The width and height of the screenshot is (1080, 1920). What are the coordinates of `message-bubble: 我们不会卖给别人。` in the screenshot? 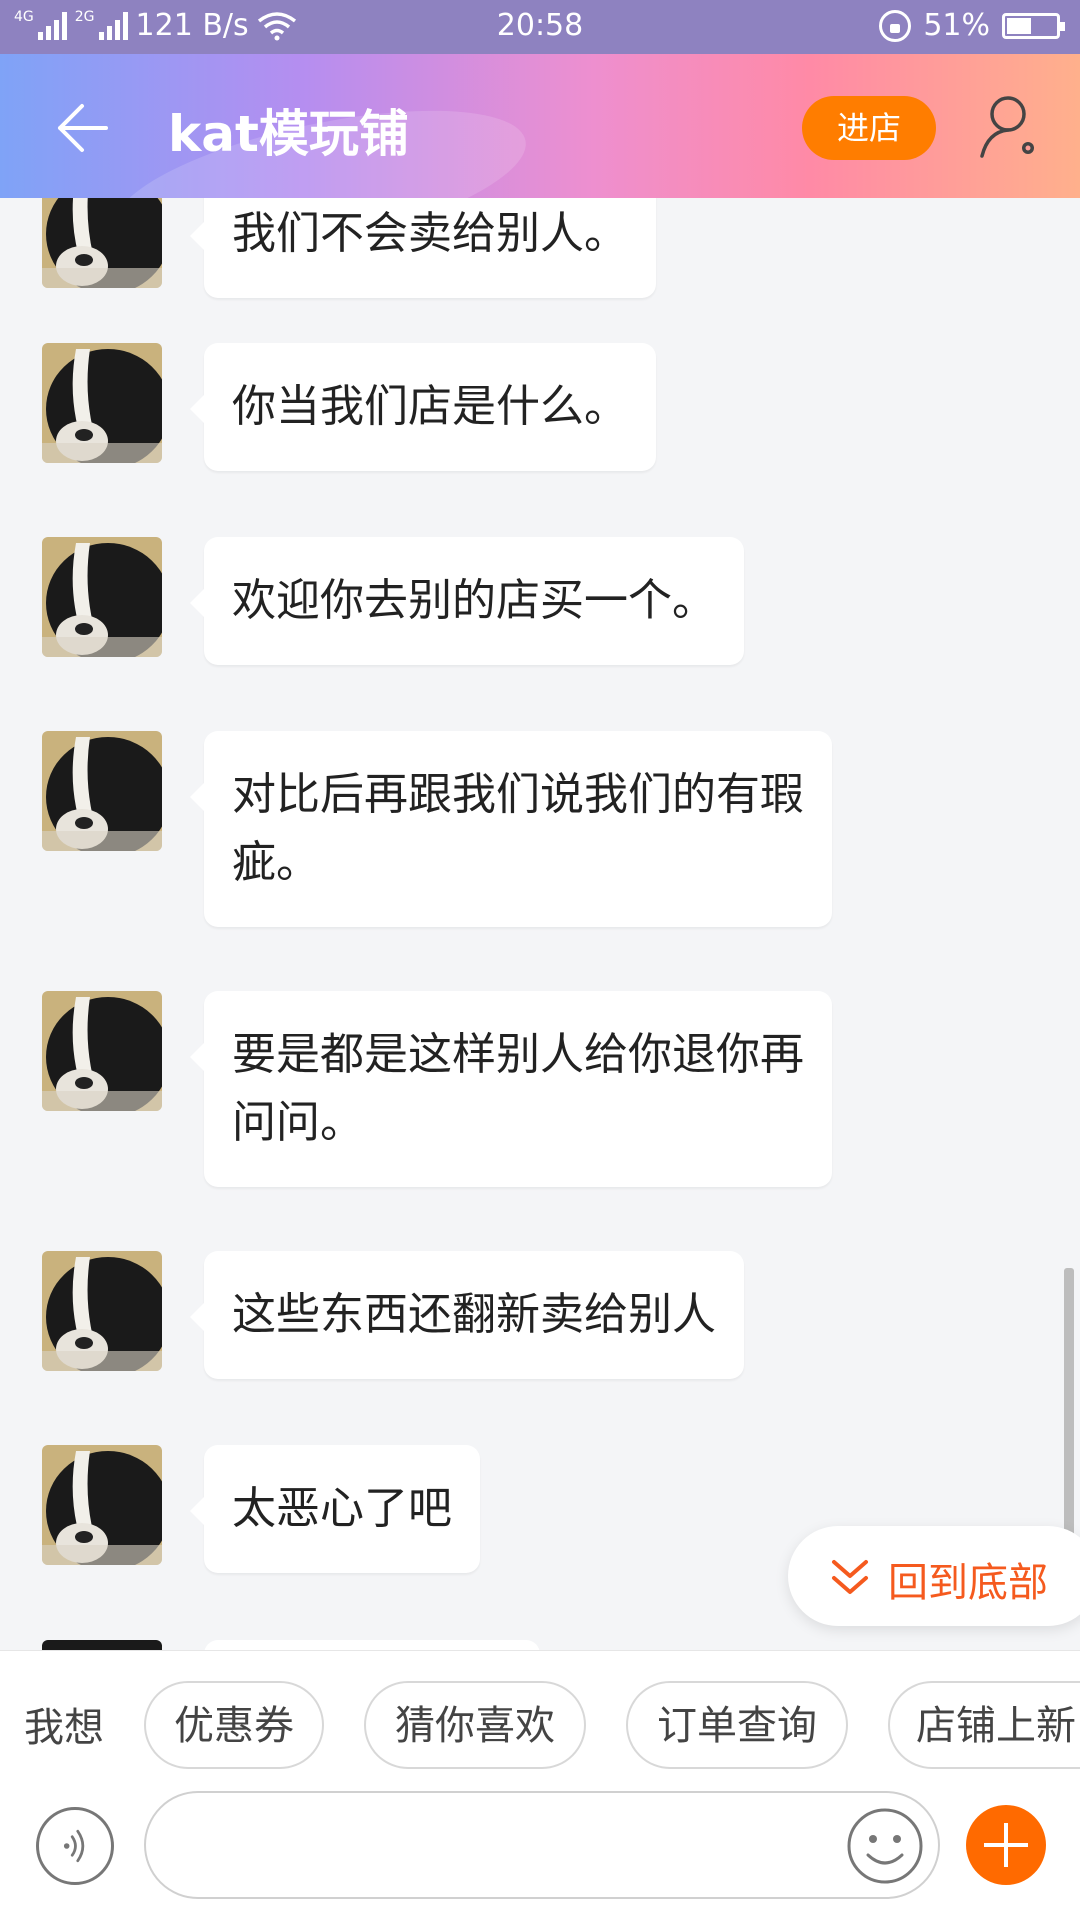 It's located at (423, 248).